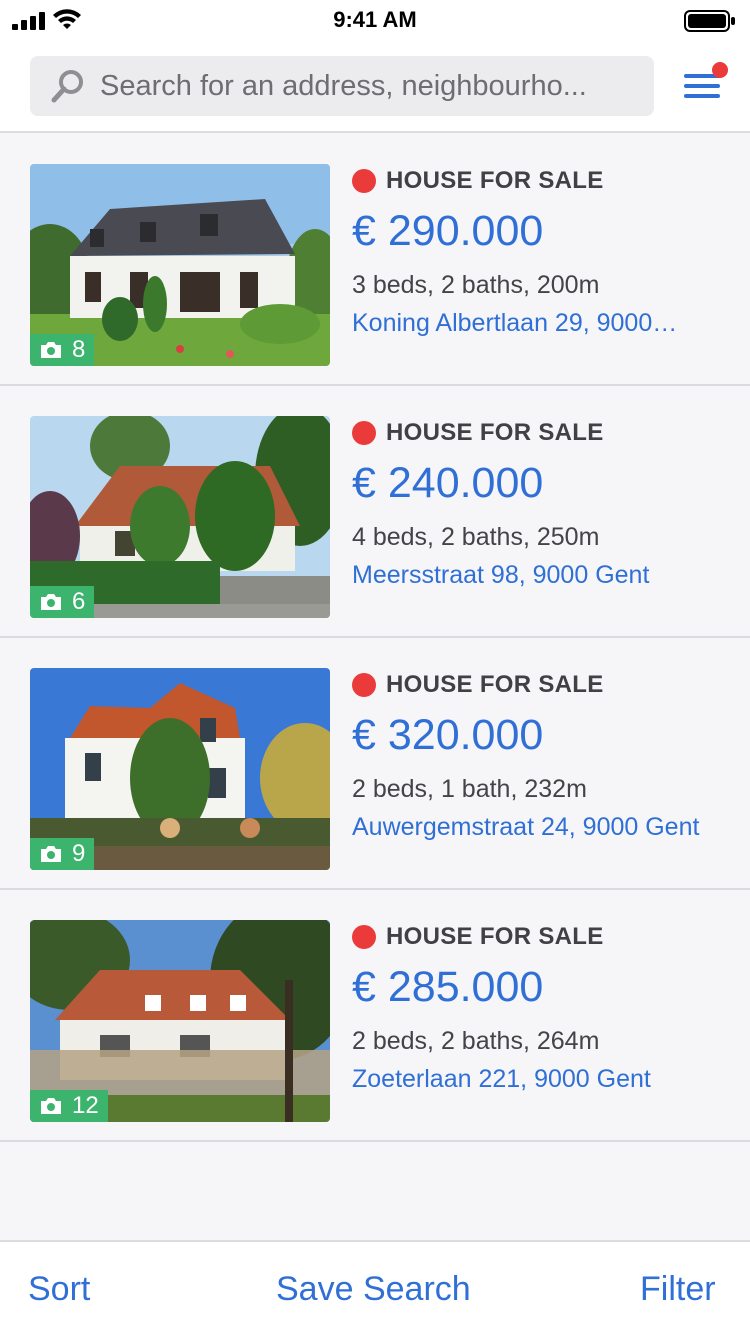  What do you see at coordinates (180, 1021) in the screenshot?
I see `listing-photo: 12` at bounding box center [180, 1021].